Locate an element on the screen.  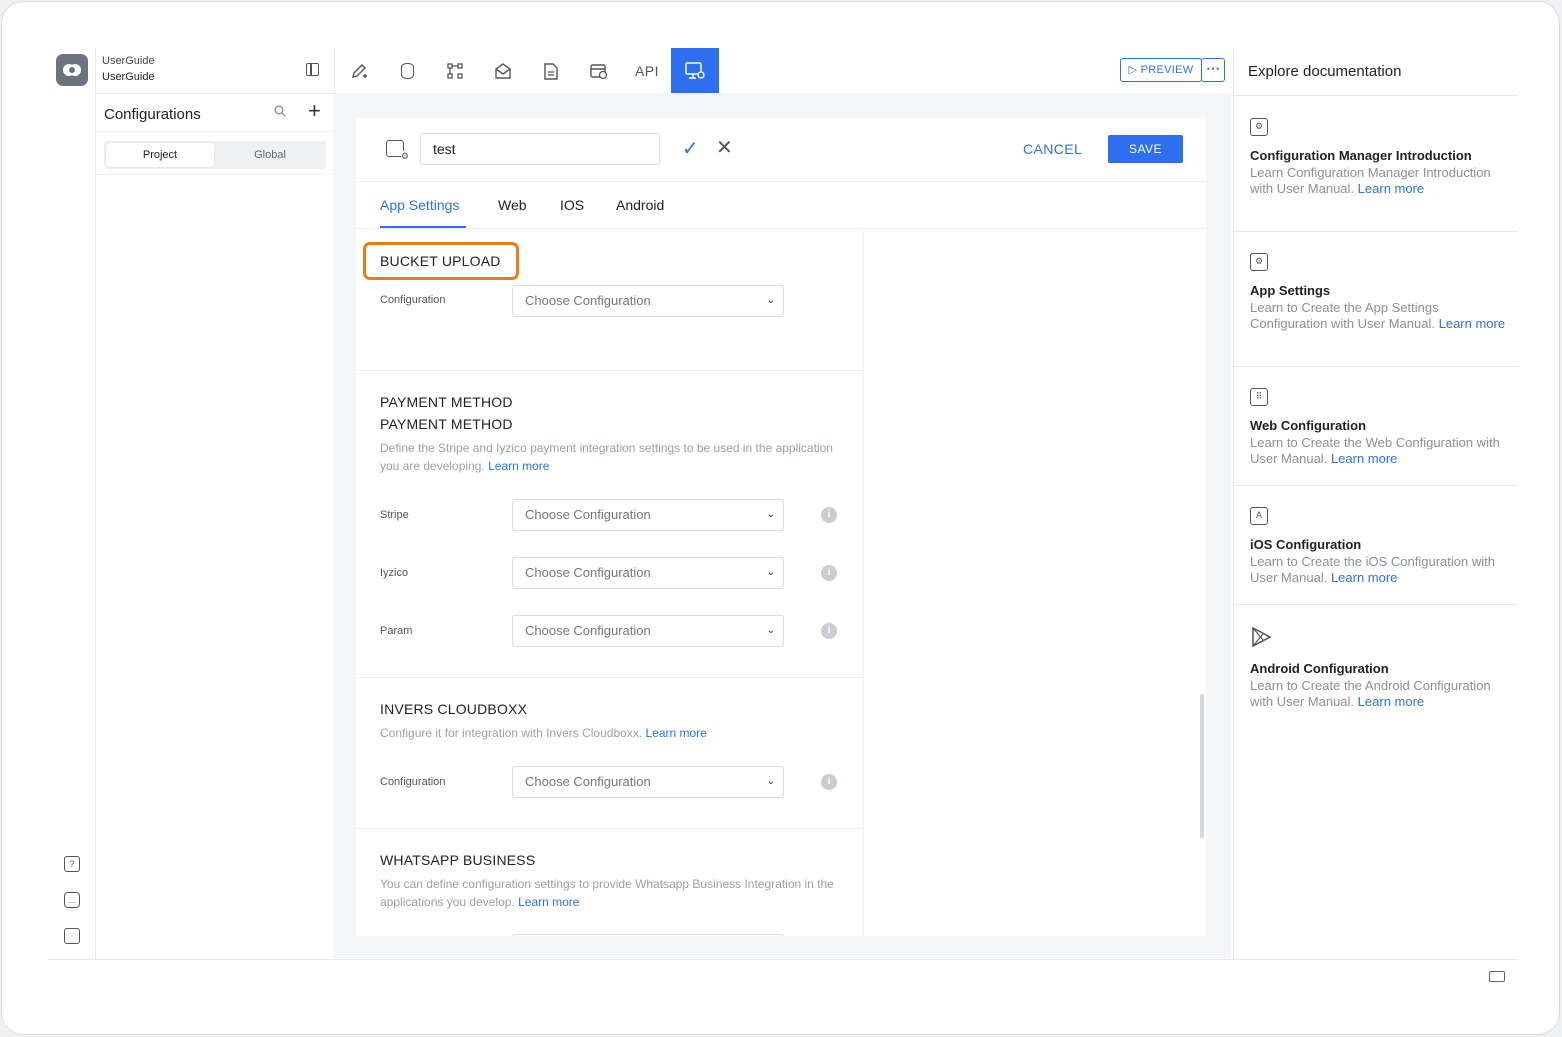
preview-button: ▷ PREVIEW is located at coordinates (1161, 70).